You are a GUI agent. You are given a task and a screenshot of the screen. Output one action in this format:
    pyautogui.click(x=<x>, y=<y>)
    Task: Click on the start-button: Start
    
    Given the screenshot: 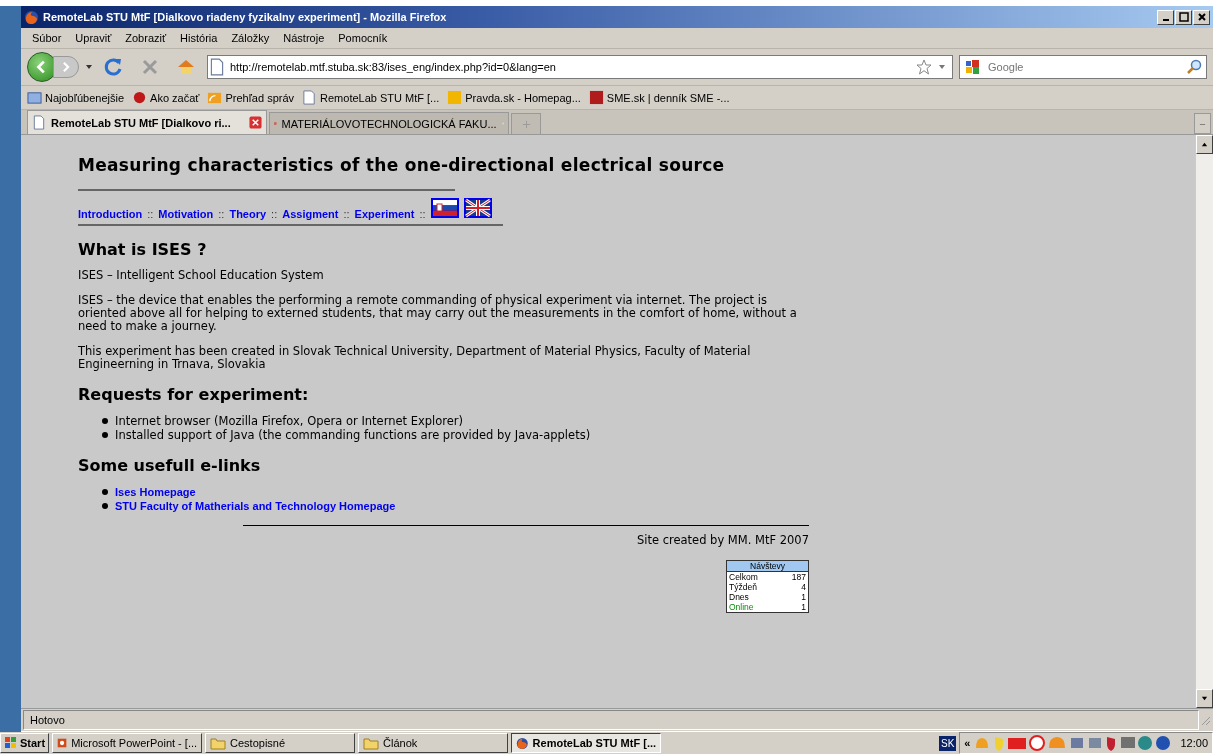 What is the action you would take?
    pyautogui.click(x=25, y=743)
    